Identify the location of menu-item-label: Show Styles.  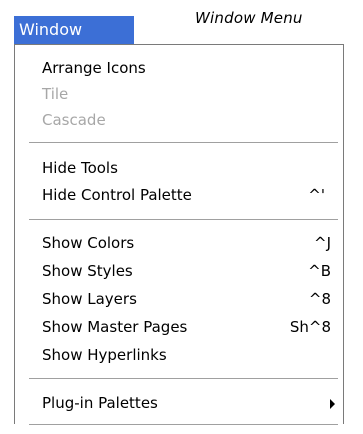
(87, 271).